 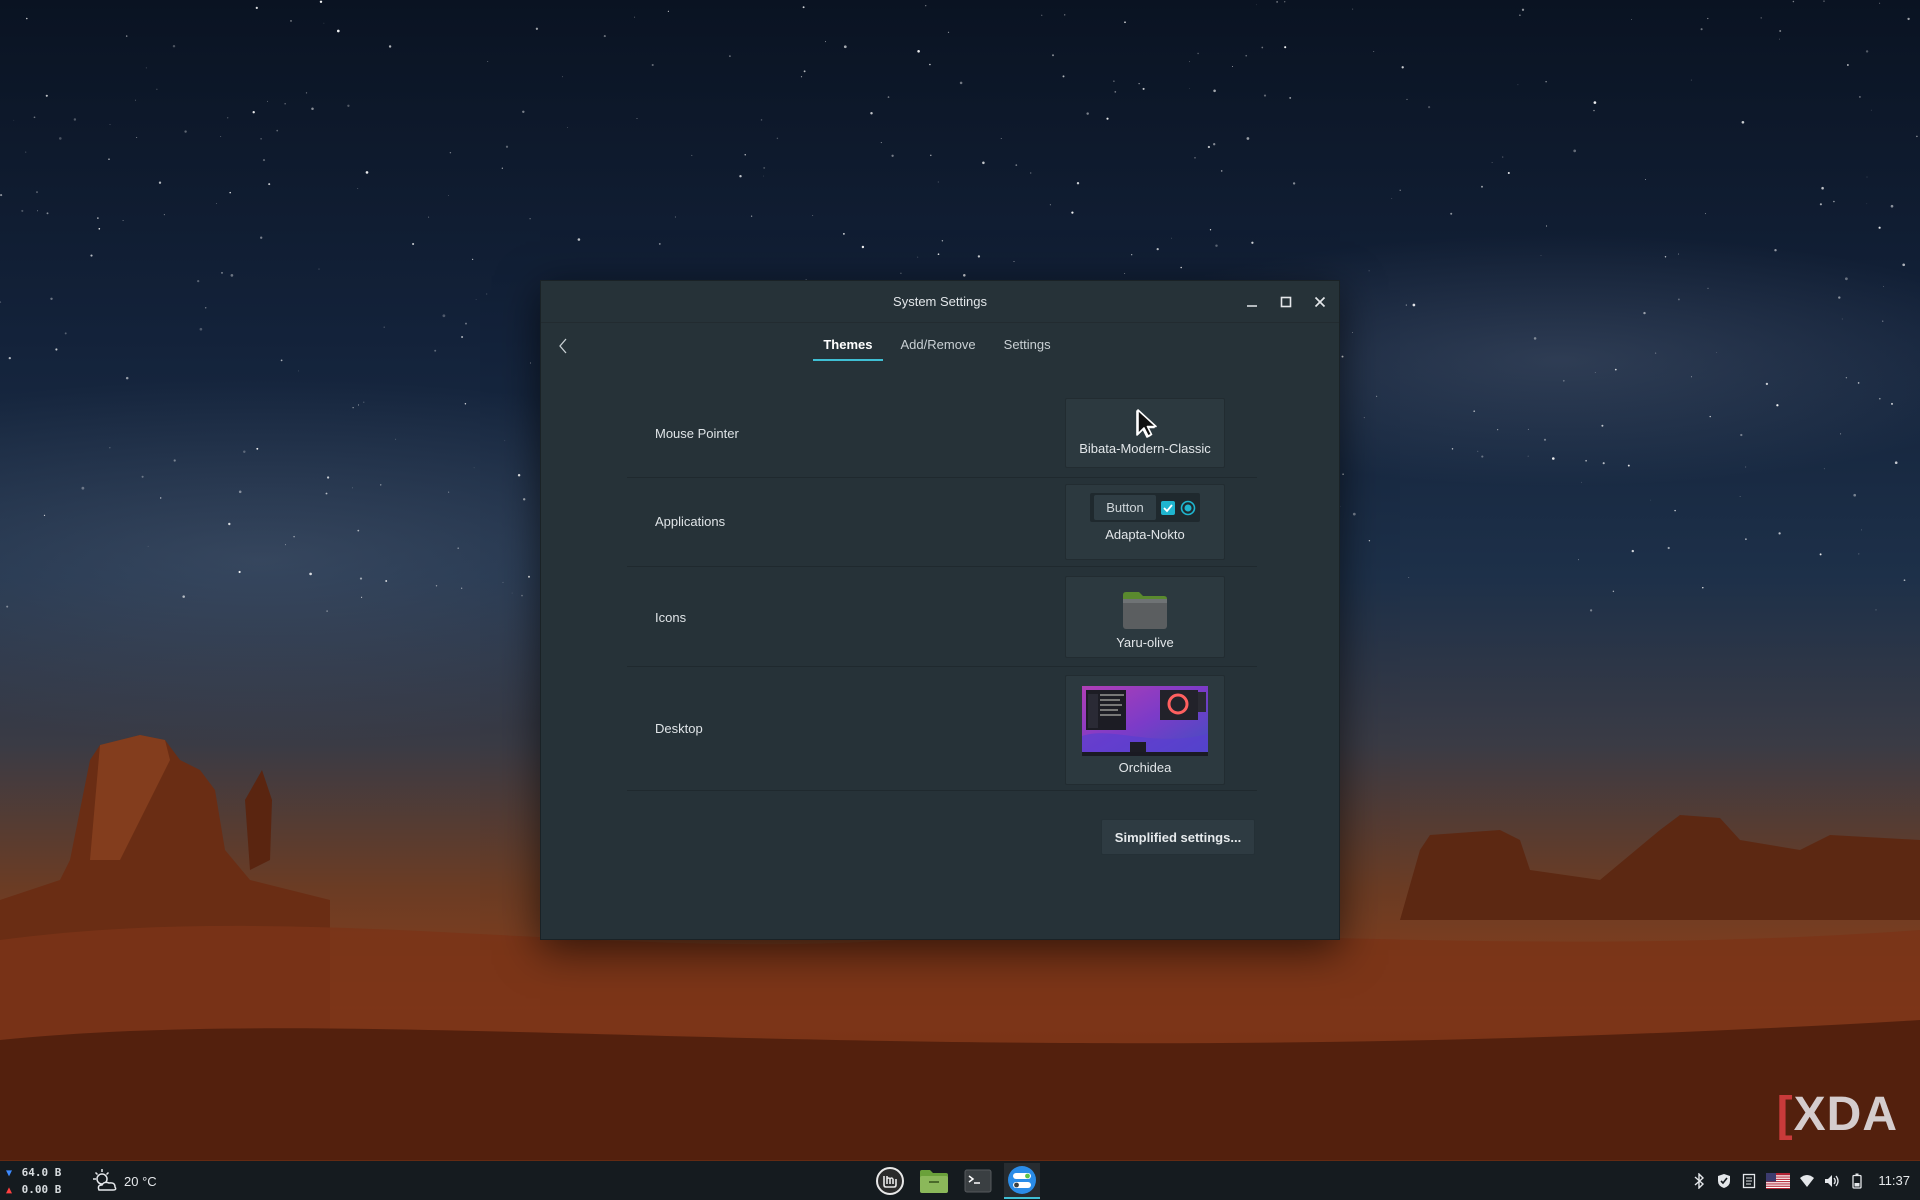 I want to click on icons-chooser: Yaru-olive, so click(x=1145, y=617).